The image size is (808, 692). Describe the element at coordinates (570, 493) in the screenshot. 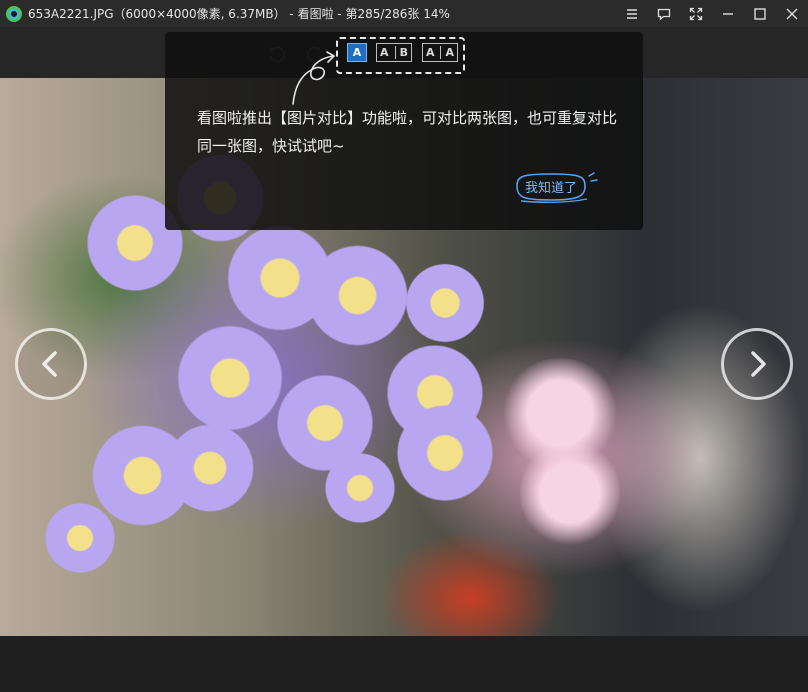

I see `pink-flower-cluster` at that location.